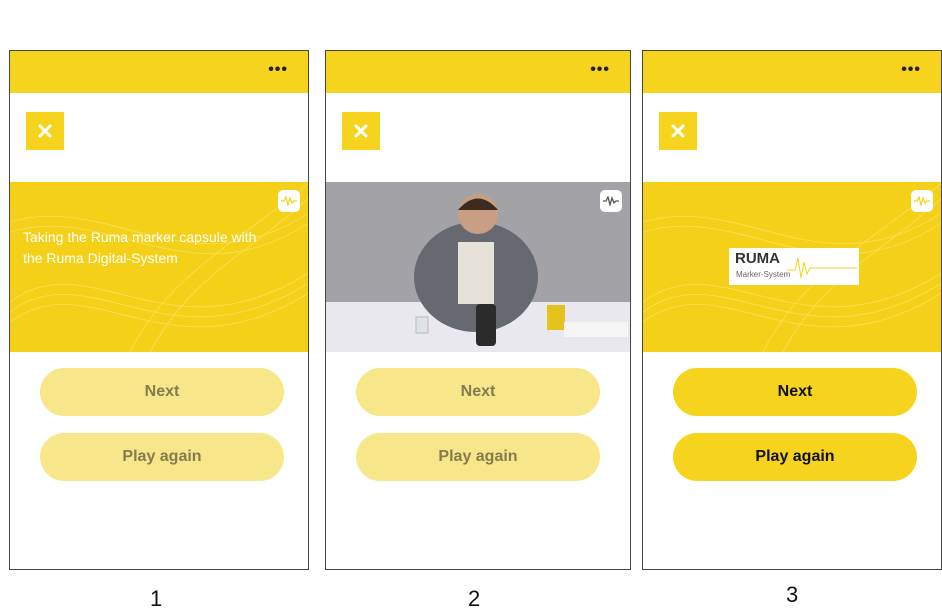 Image resolution: width=942 pixels, height=612 pixels. Describe the element at coordinates (156, 598) in the screenshot. I see `screen-number-1: 1` at that location.